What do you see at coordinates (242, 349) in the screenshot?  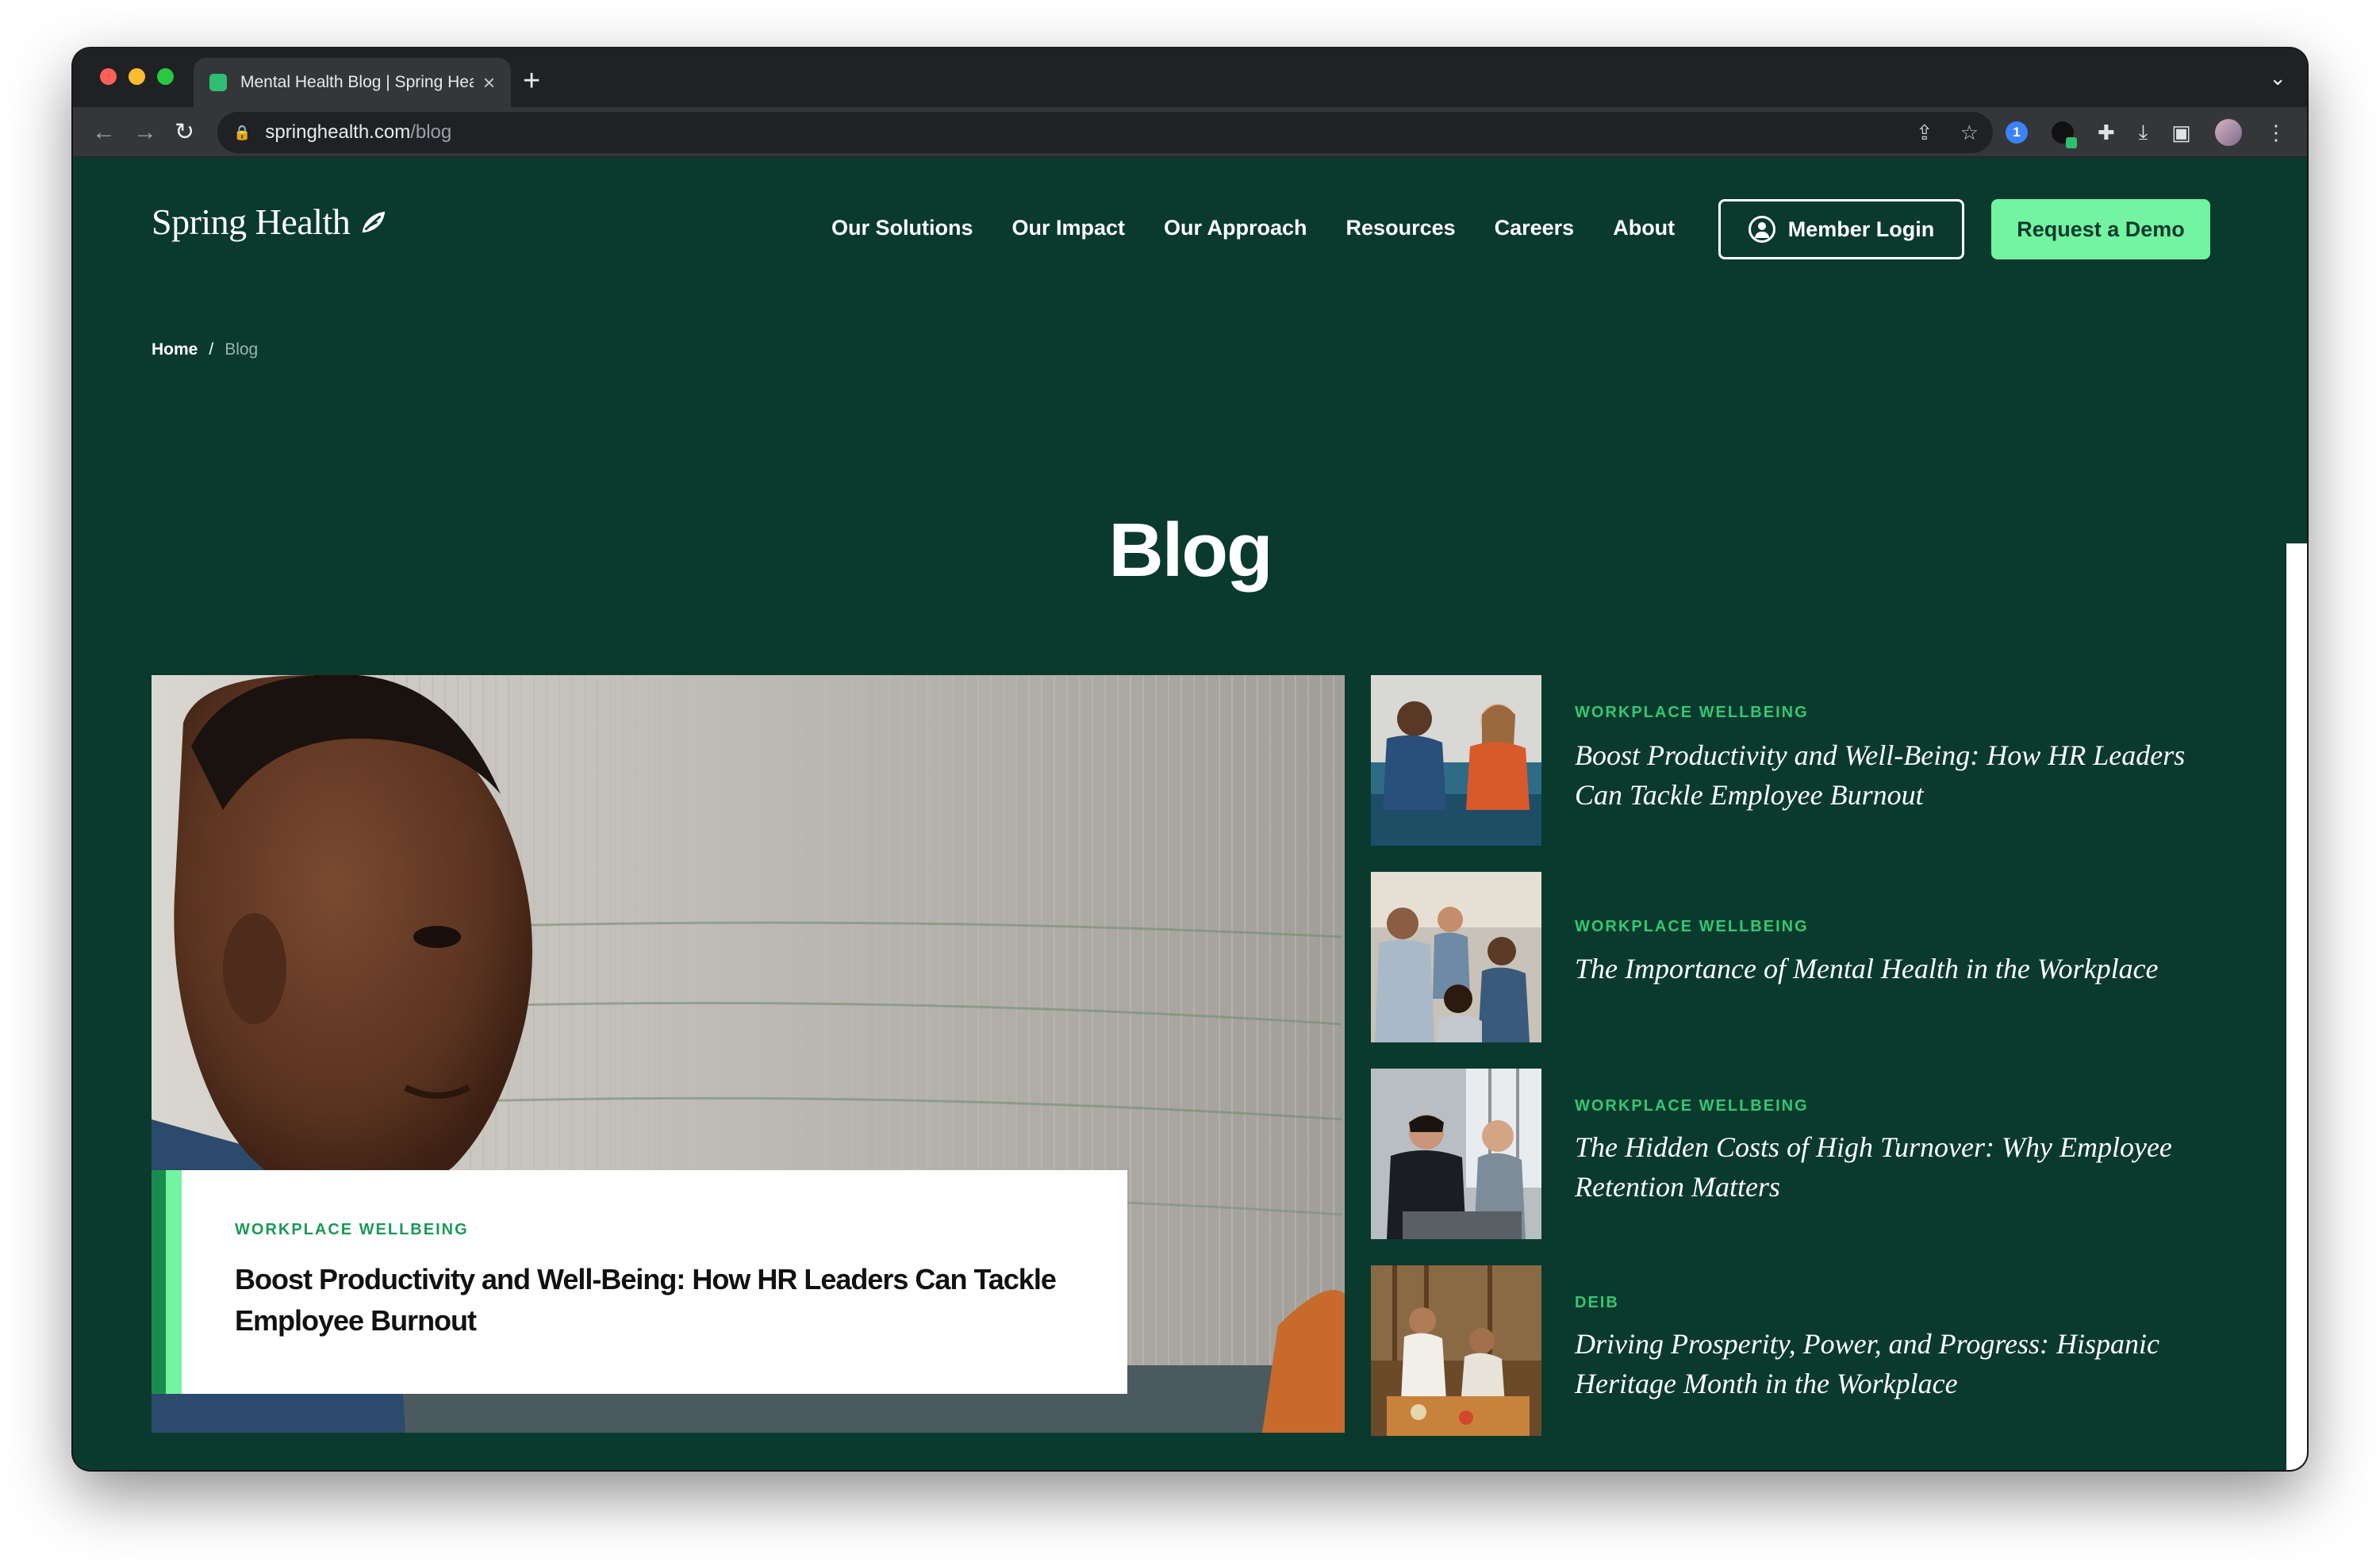 I see `breadcrumb-current: Blog` at bounding box center [242, 349].